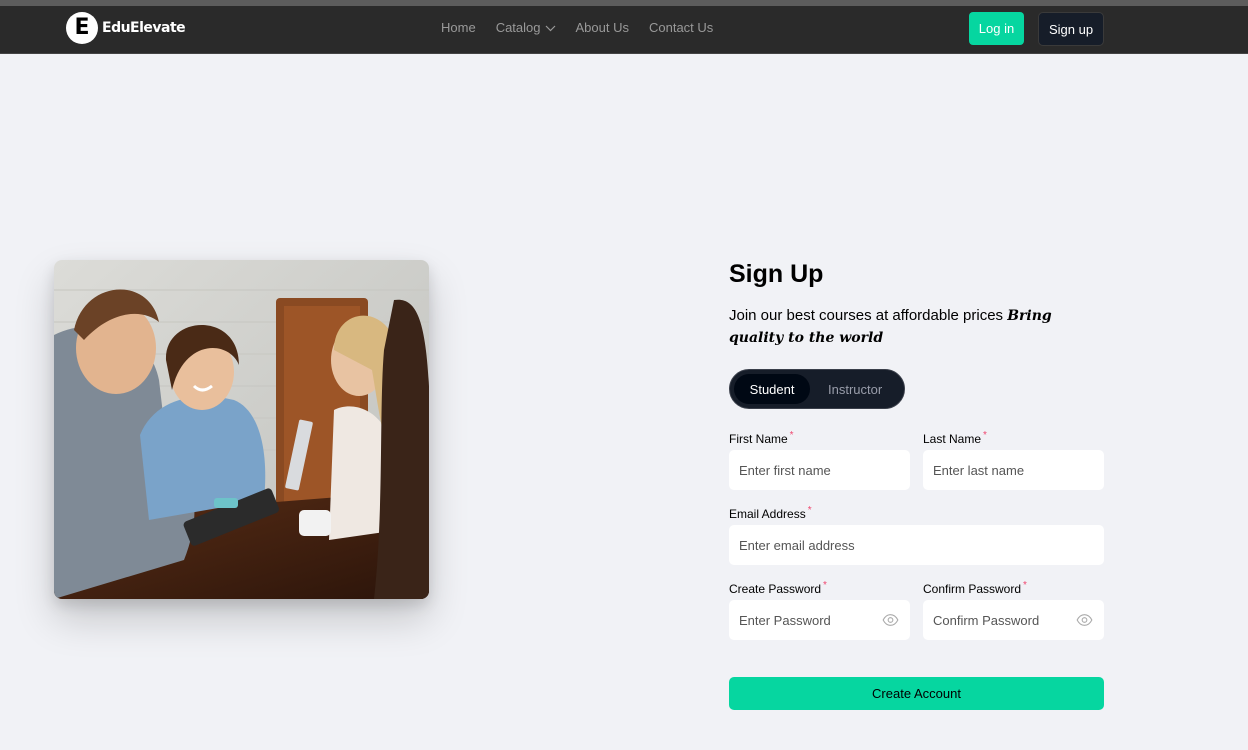 The image size is (1248, 750). Describe the element at coordinates (681, 28) in the screenshot. I see `nav-link-contact: Contact Us` at that location.